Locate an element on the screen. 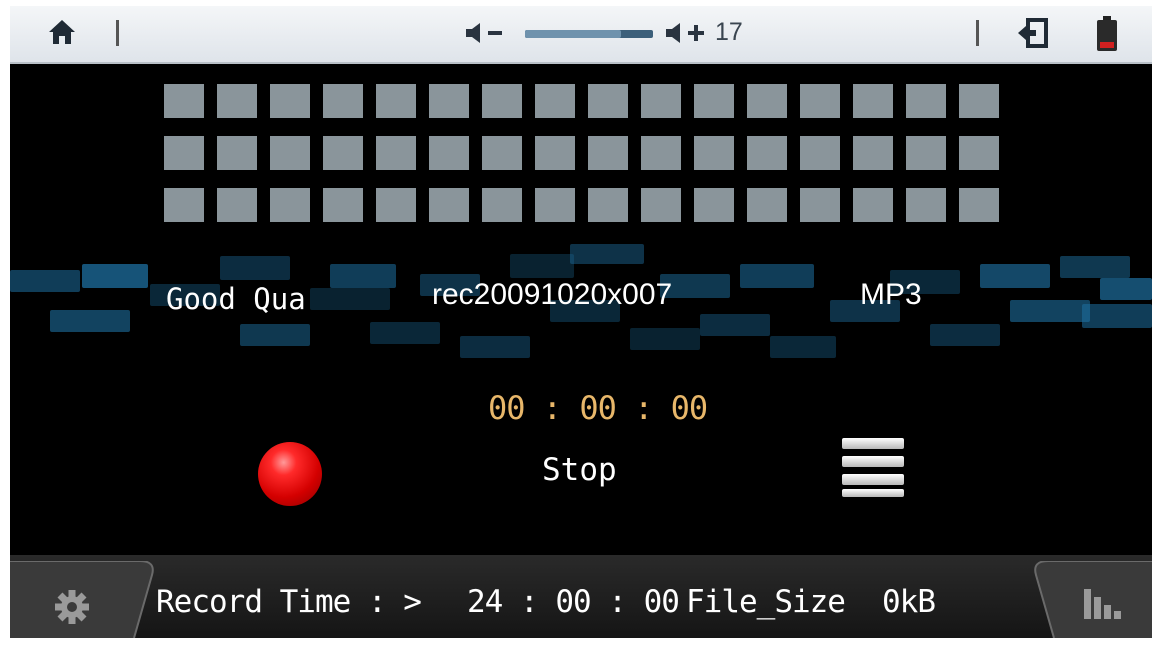  volume-slider-fill is located at coordinates (573, 34).